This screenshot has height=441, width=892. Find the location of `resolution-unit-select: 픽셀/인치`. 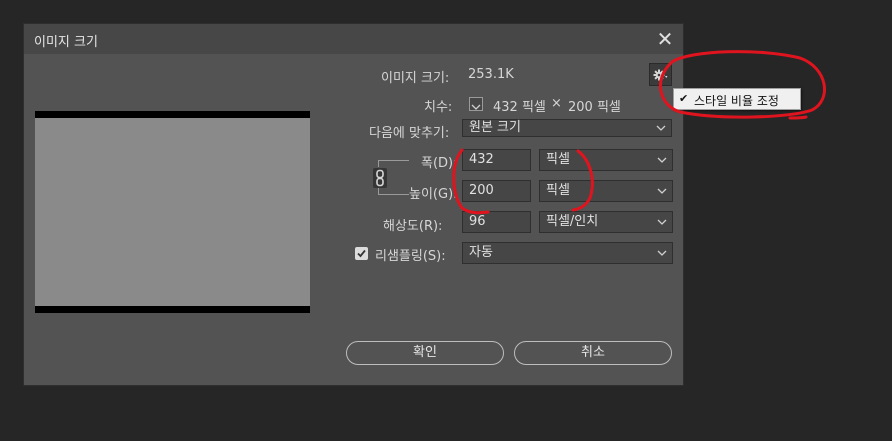

resolution-unit-select: 픽셀/인치 is located at coordinates (606, 222).